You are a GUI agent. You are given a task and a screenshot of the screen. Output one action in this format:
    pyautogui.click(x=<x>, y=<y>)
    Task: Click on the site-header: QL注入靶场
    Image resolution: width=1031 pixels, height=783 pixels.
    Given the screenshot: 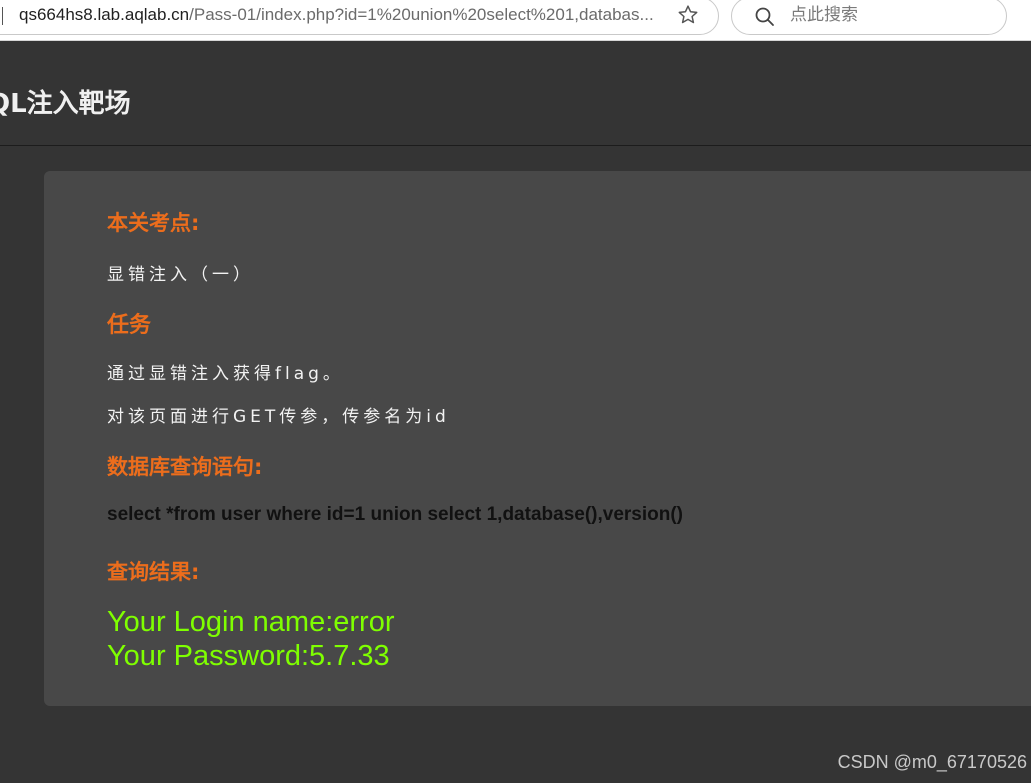 What is the action you would take?
    pyautogui.click(x=515, y=93)
    